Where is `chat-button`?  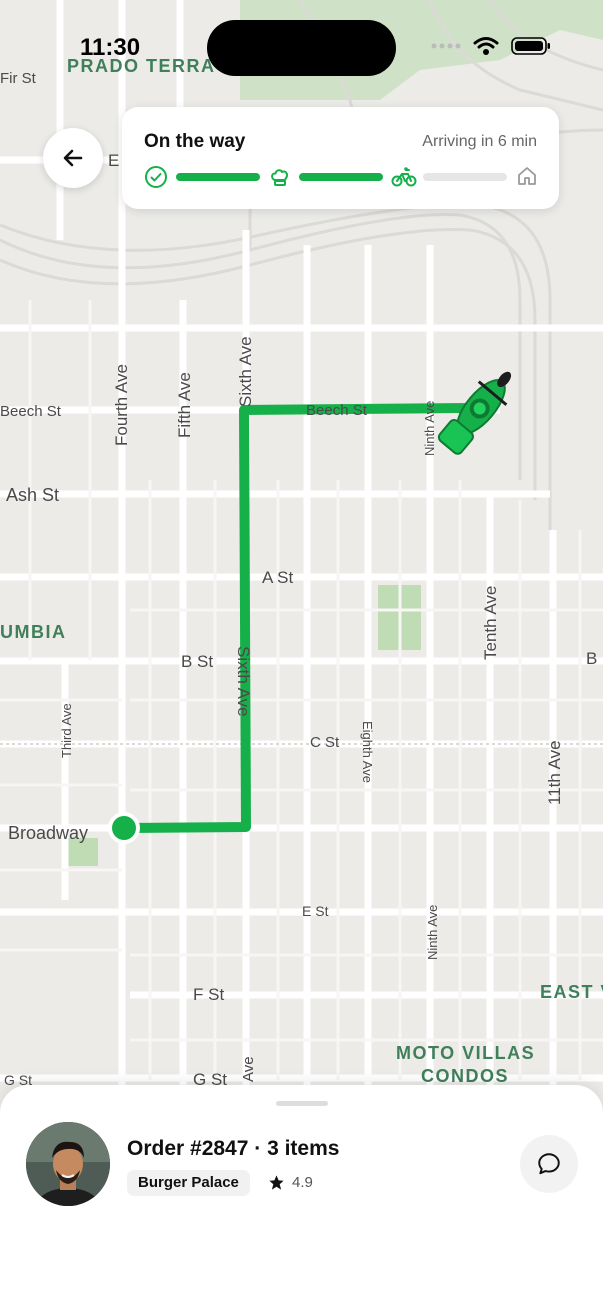
chat-button is located at coordinates (549, 1164).